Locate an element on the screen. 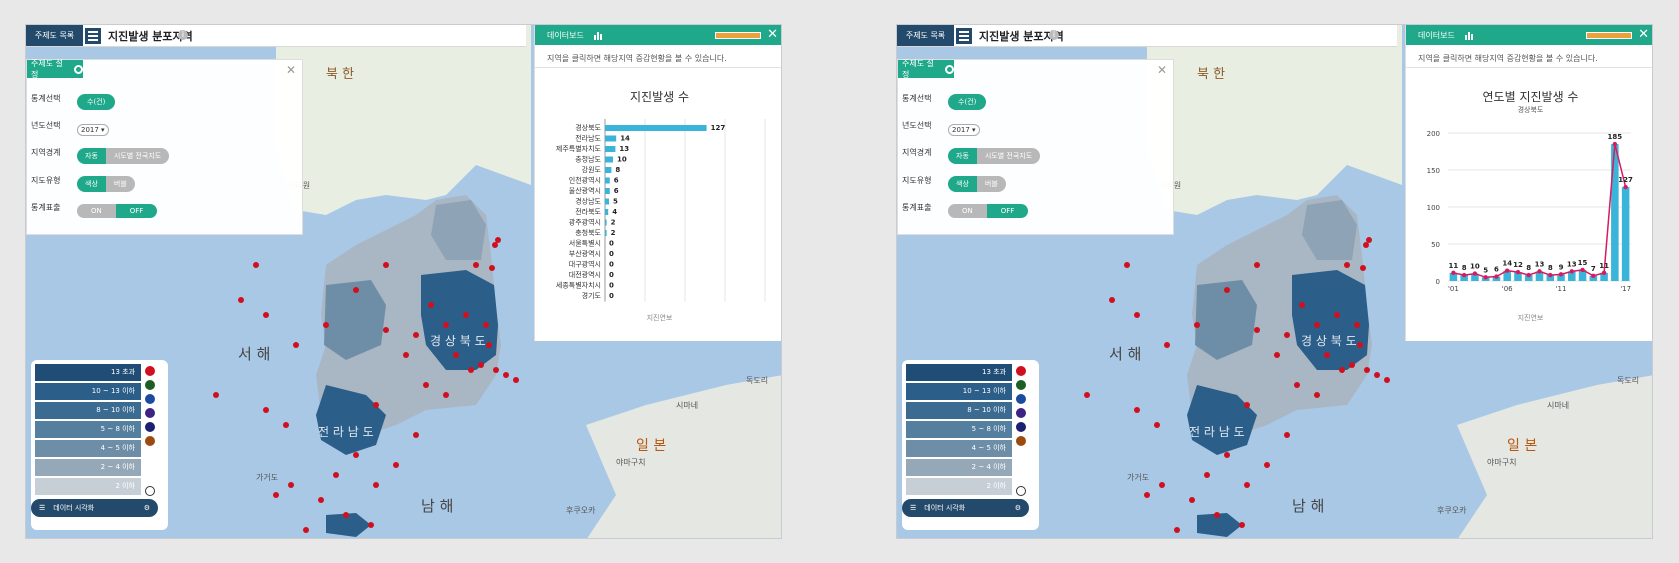 This screenshot has width=1679, height=563. category-label: 울산광역시 is located at coordinates (585, 190).